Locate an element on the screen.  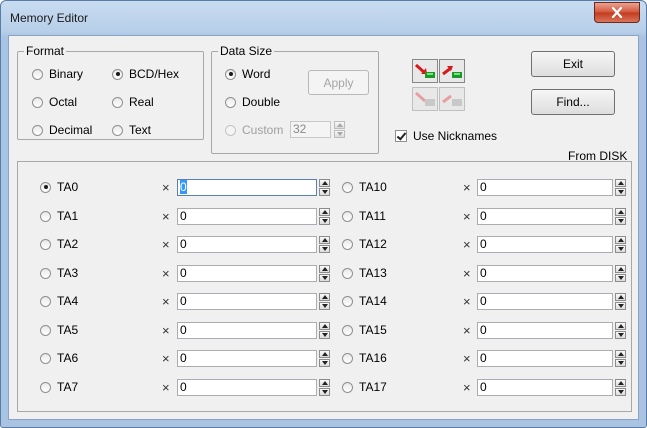
register-radio: TA6 is located at coordinates (59, 358).